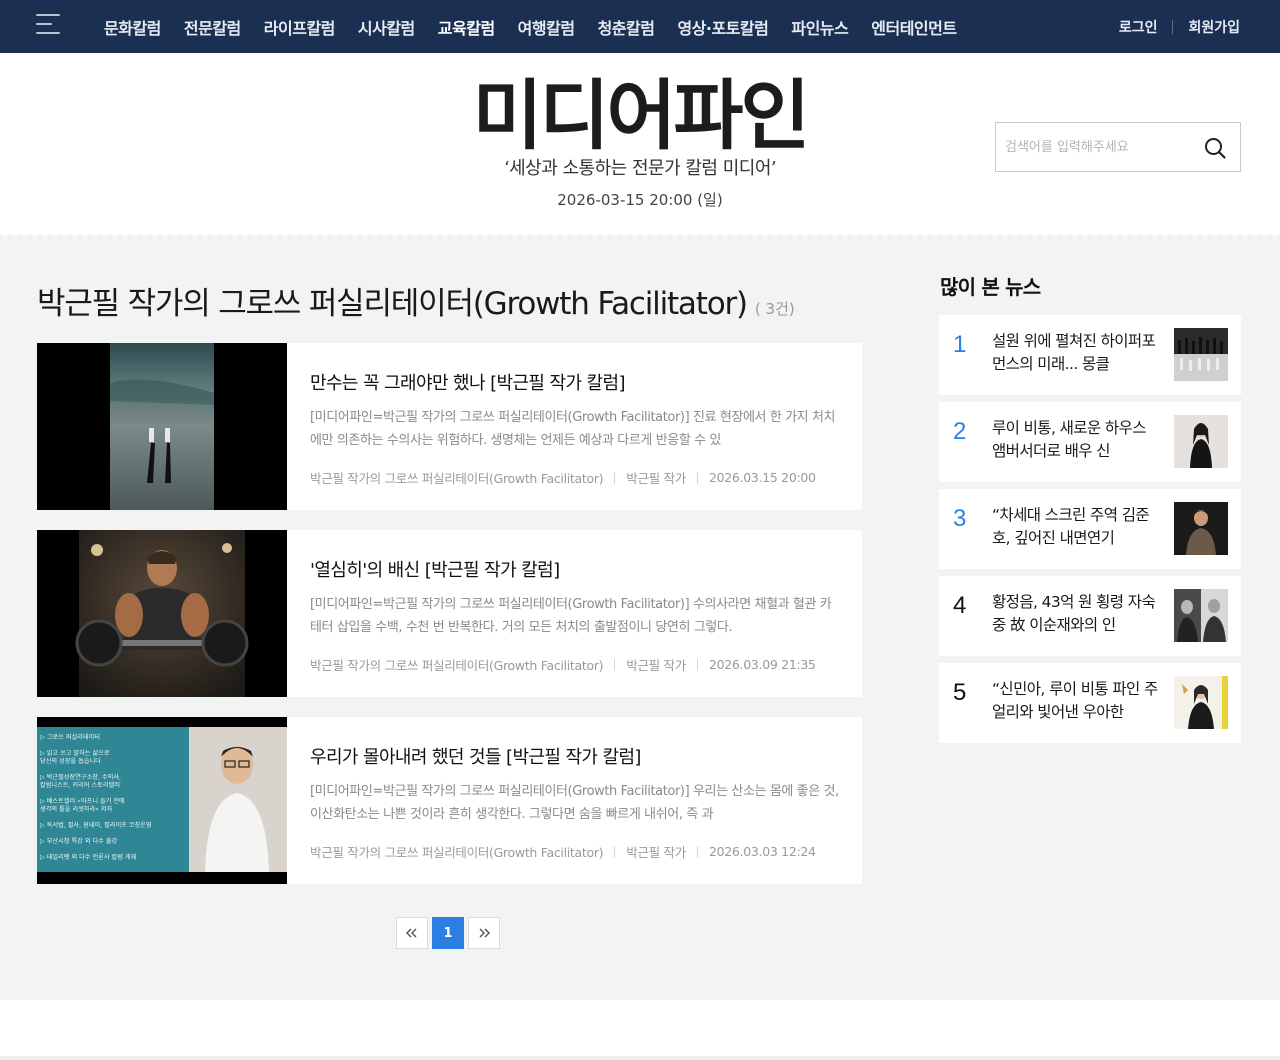 This screenshot has height=1060, width=1280. What do you see at coordinates (48, 24) in the screenshot?
I see `menu-icon` at bounding box center [48, 24].